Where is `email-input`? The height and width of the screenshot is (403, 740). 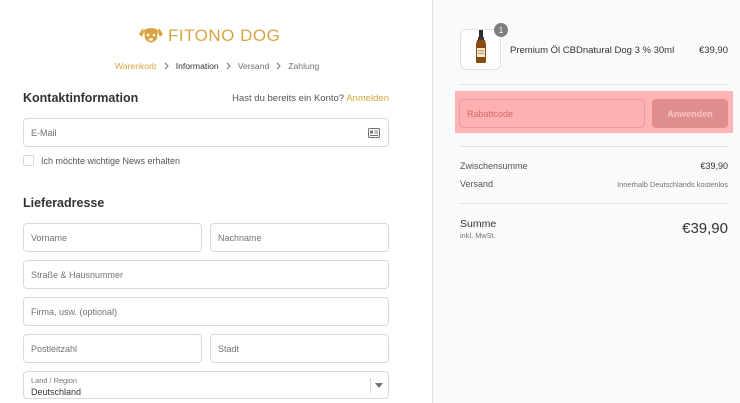
email-input is located at coordinates (209, 132).